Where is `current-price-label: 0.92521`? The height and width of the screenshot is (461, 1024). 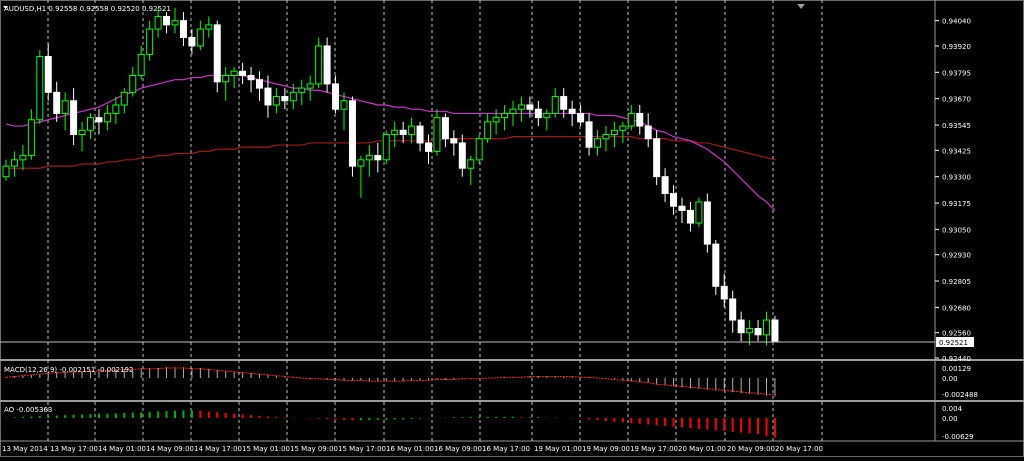
current-price-label: 0.92521 is located at coordinates (953, 343).